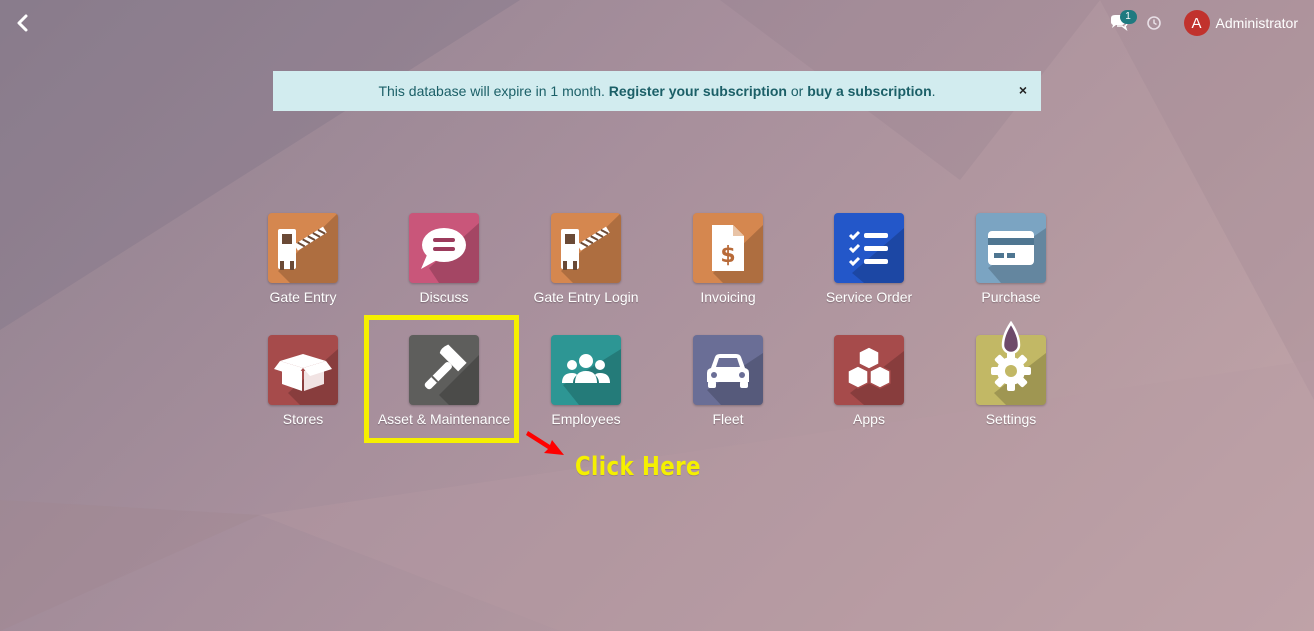  I want to click on app-label: Gate Entry, so click(303, 297).